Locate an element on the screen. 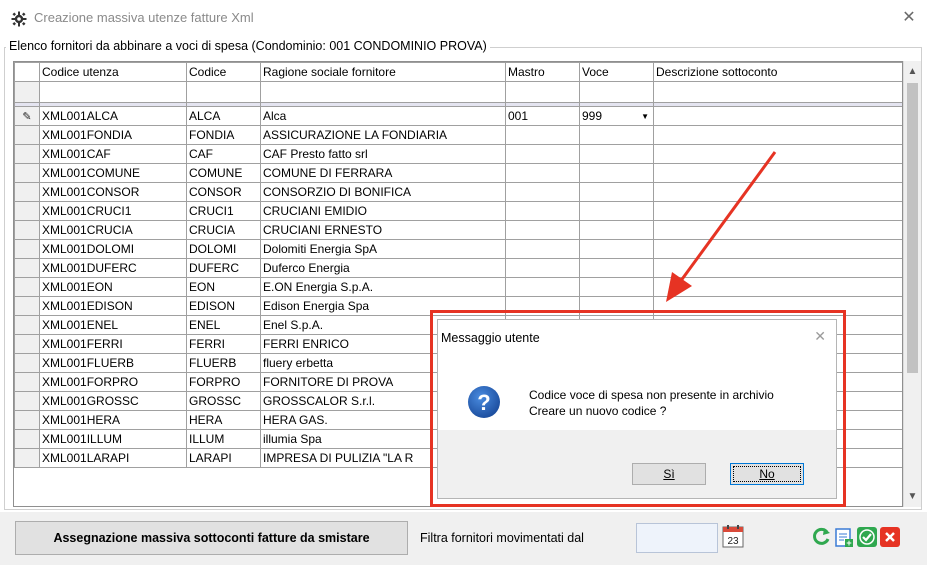  cell-ragione-sociale: CRUCIANI ERNESTO is located at coordinates (383, 230).